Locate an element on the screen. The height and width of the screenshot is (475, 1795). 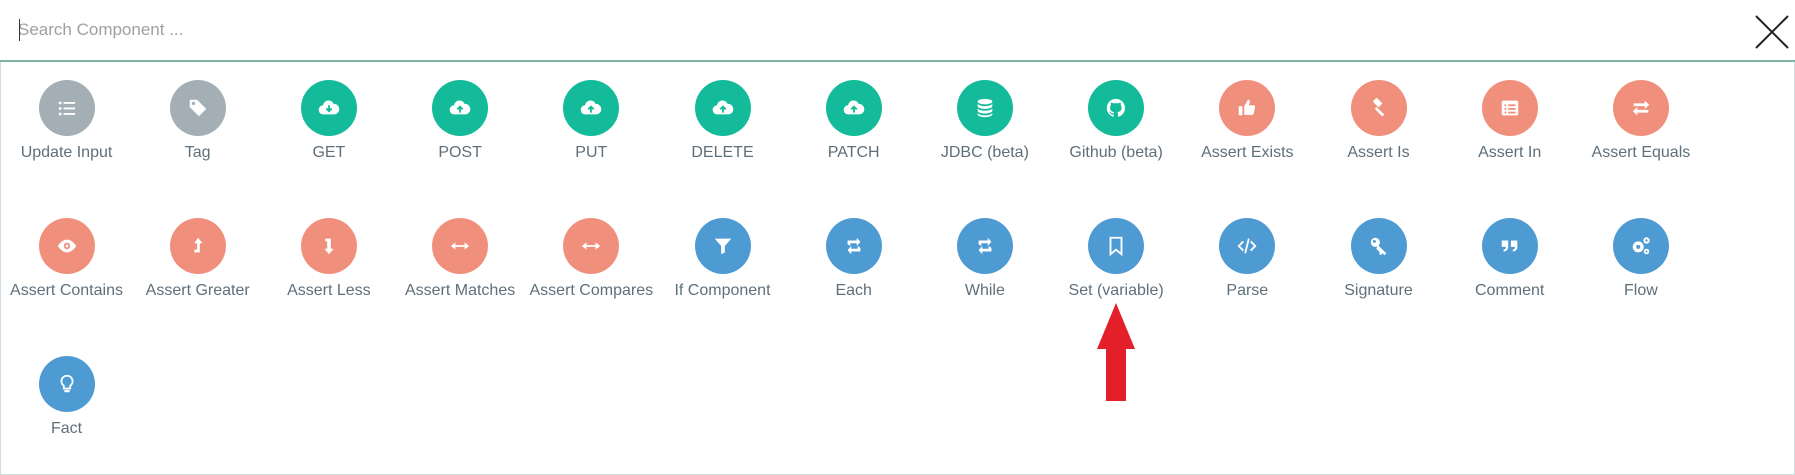
text-caret is located at coordinates (19, 30).